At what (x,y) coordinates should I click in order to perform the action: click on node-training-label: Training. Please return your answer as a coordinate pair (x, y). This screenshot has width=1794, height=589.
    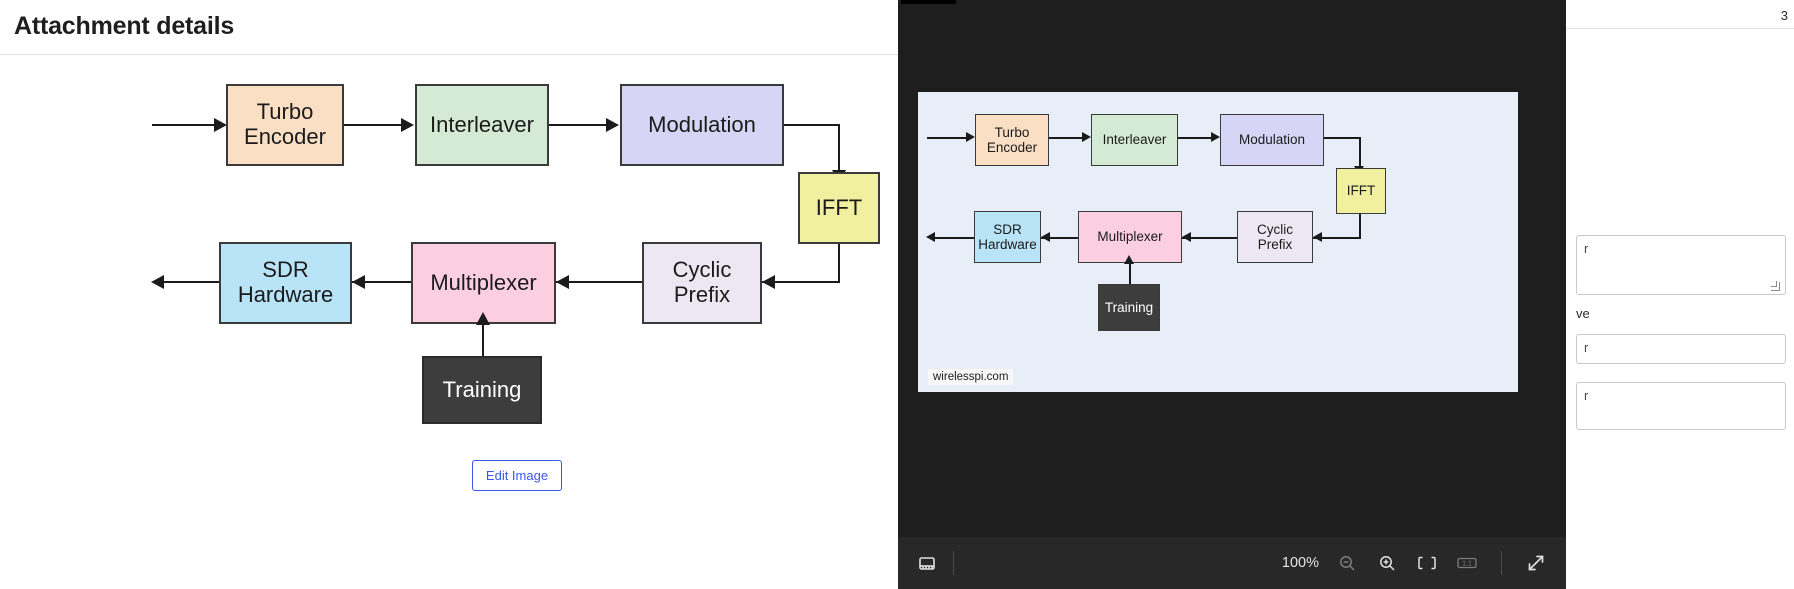
    Looking at the image, I should click on (482, 389).